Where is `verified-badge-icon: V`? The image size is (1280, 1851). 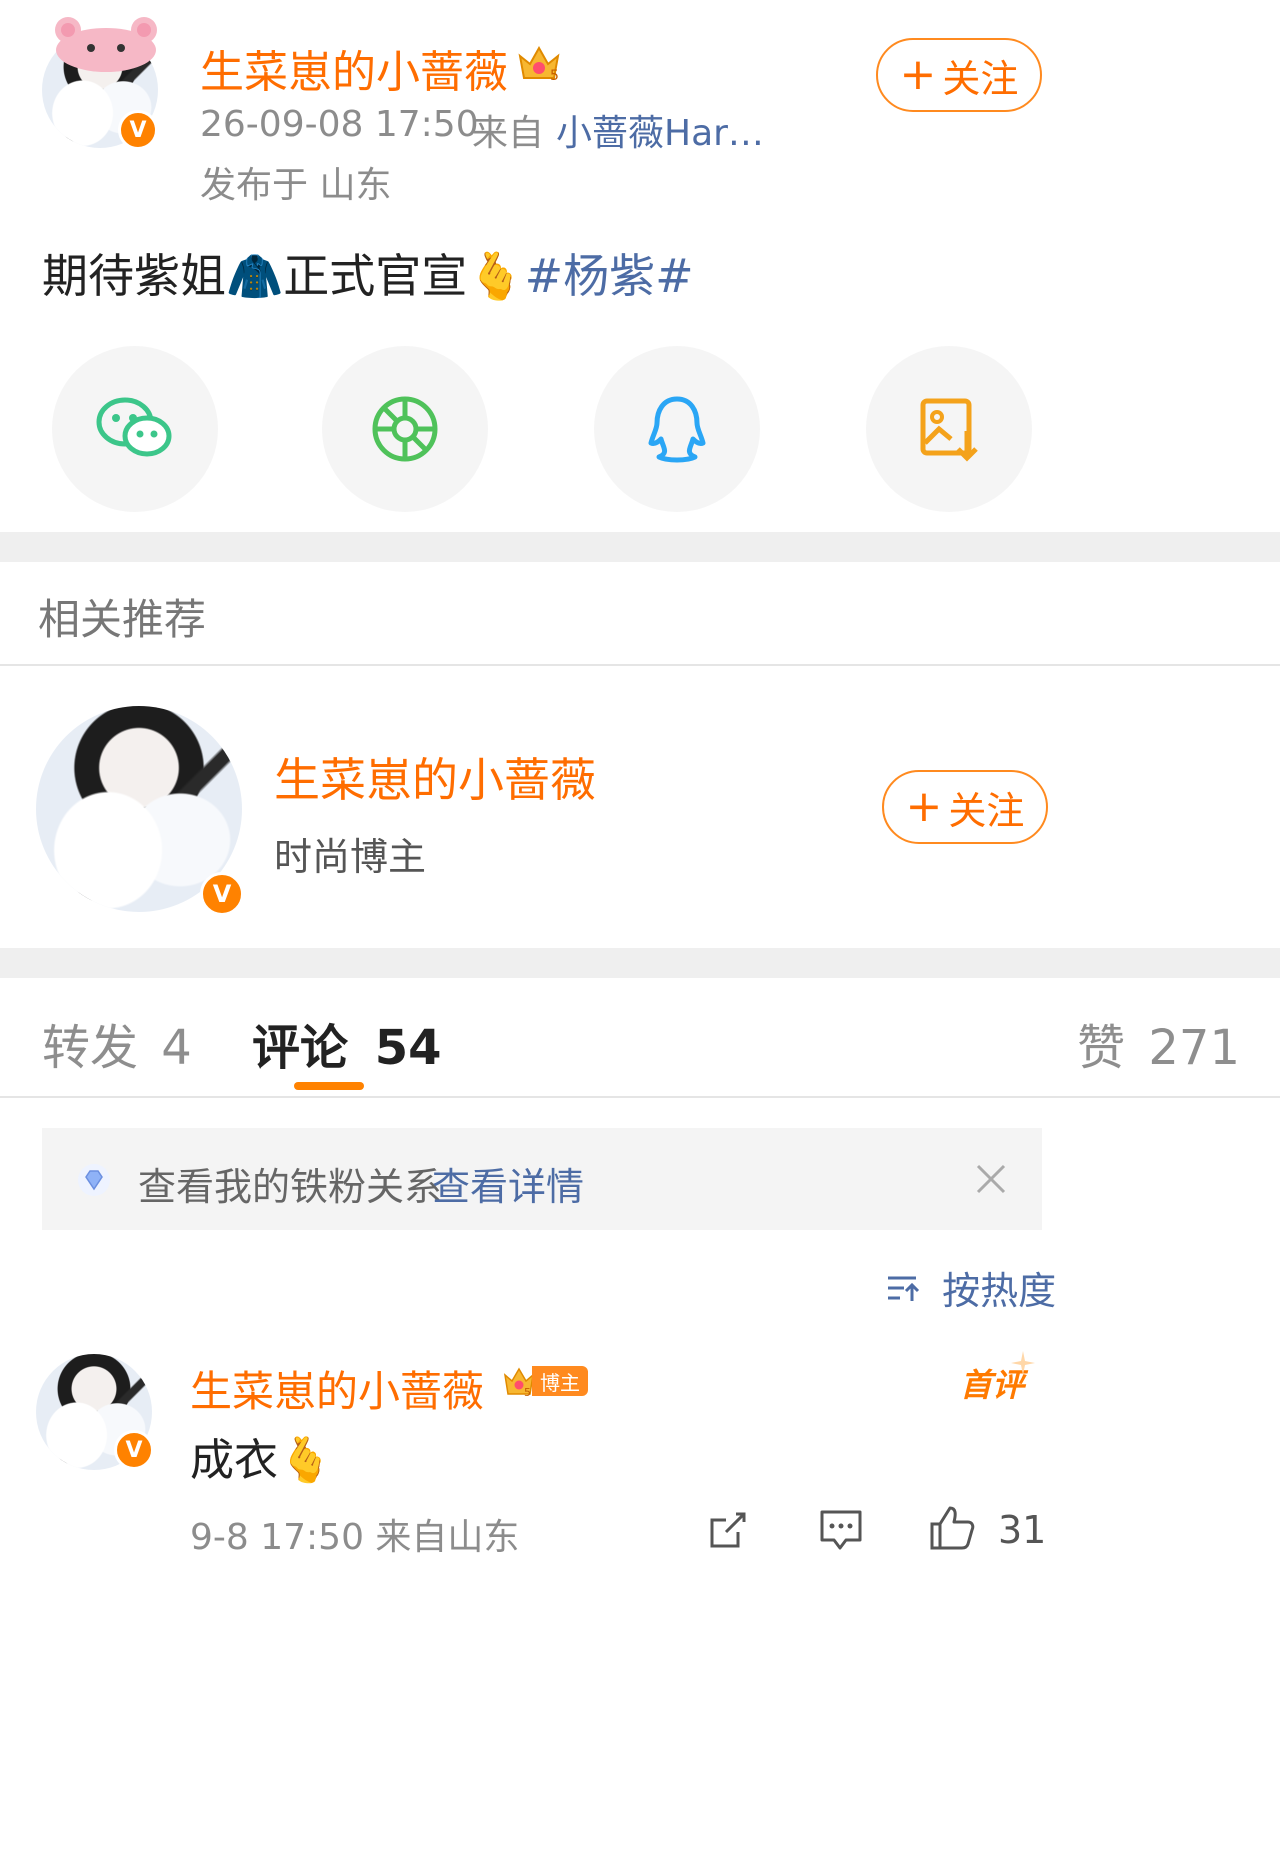
verified-badge-icon: V is located at coordinates (138, 130).